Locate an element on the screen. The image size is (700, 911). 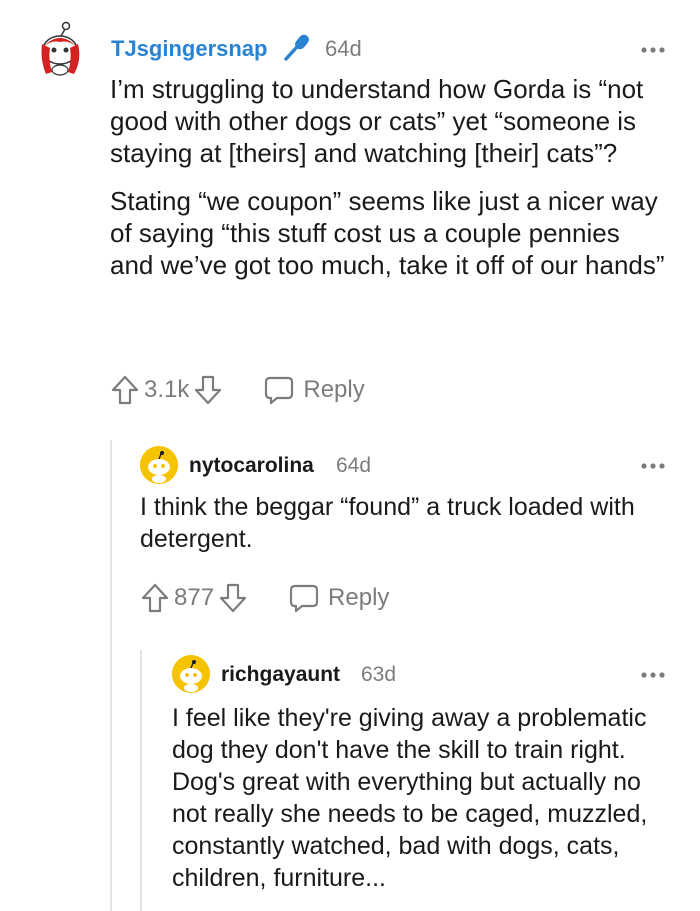
snoo-avatar-icon is located at coordinates (191, 674).